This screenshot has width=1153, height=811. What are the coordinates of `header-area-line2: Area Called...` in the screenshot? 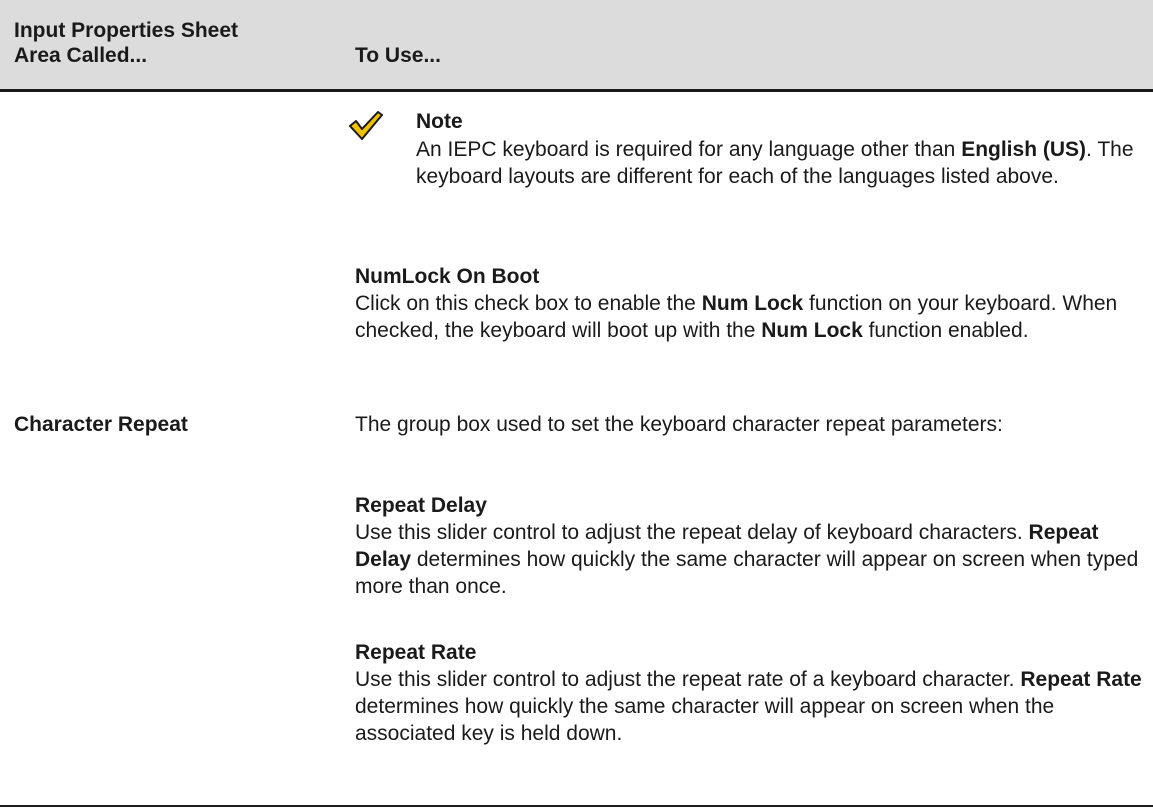 It's located at (81, 55).